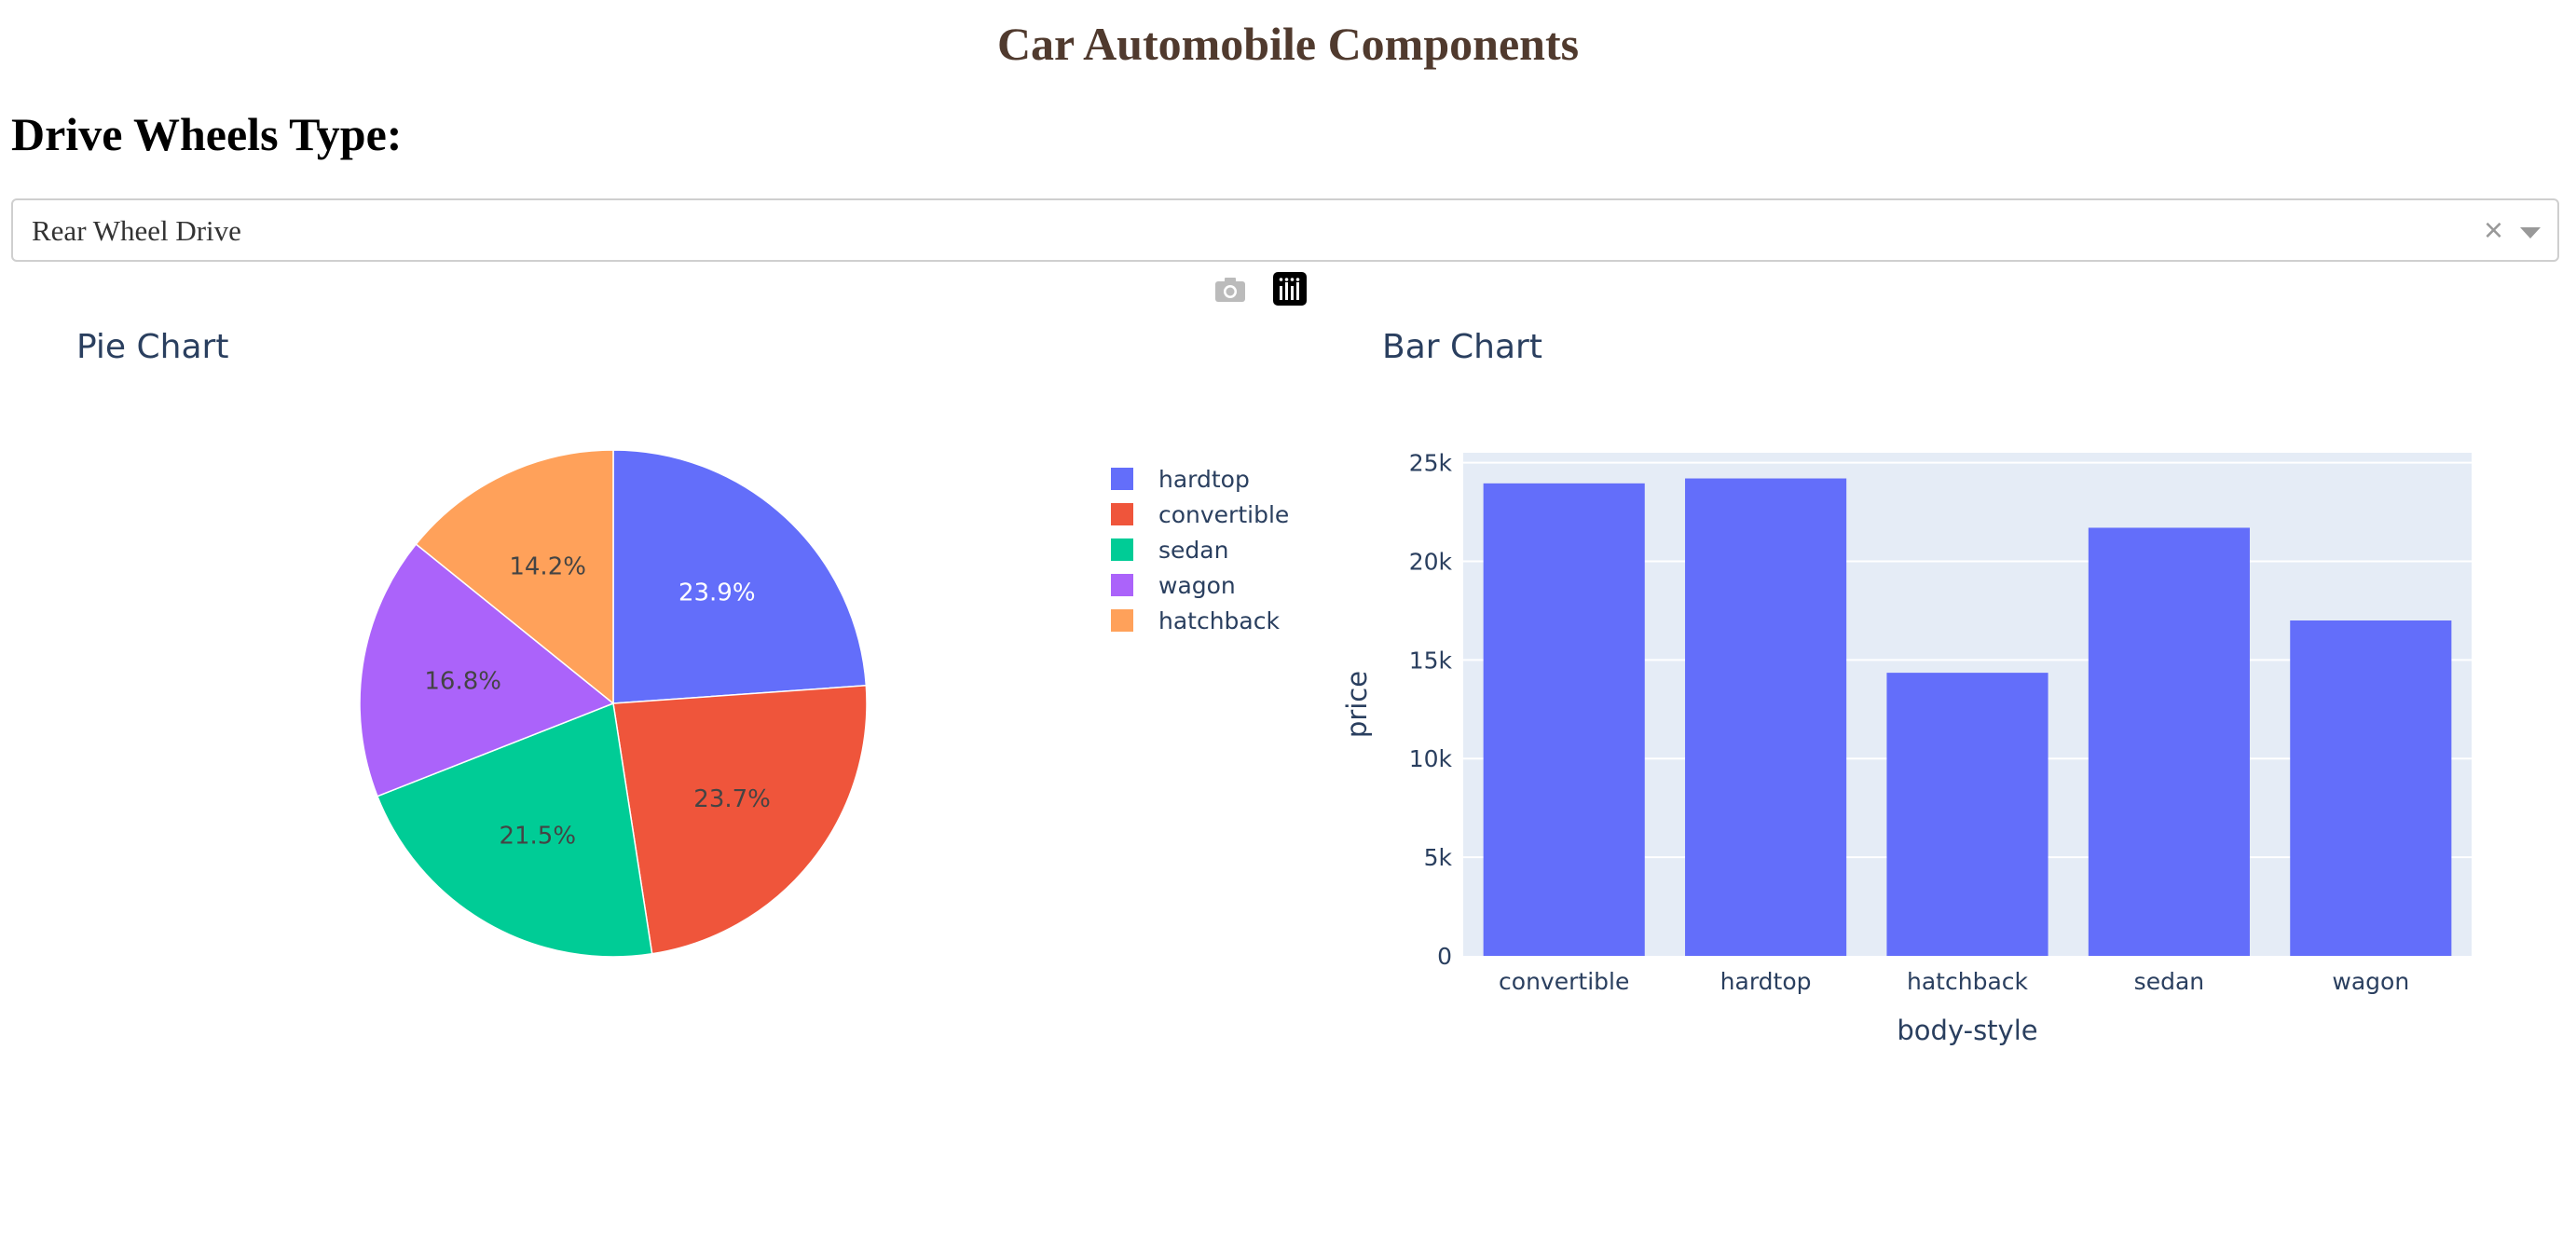 The width and height of the screenshot is (2576, 1254). Describe the element at coordinates (1967, 1030) in the screenshot. I see `bar-xaxis-title: body-style` at that location.